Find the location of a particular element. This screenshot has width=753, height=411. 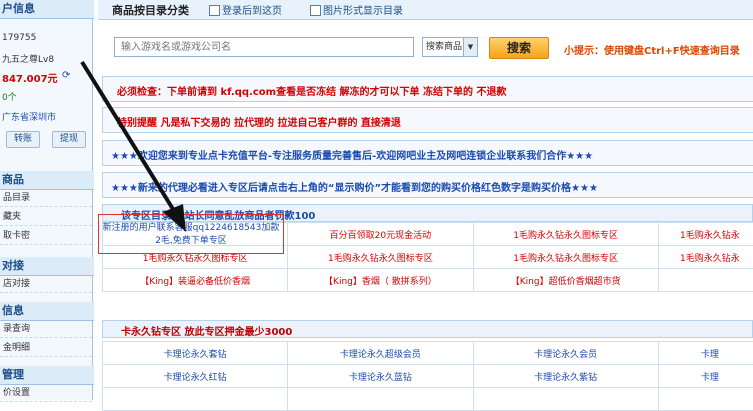

search-category-select: 搜索商品 ▼ is located at coordinates (450, 47).